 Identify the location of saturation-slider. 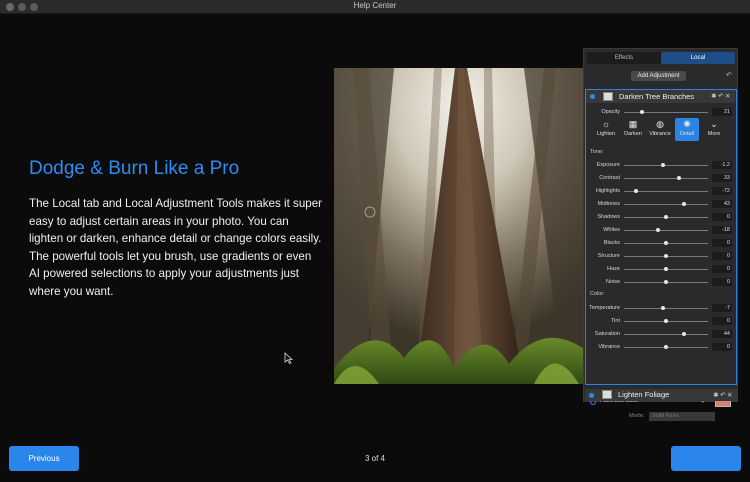
(666, 334).